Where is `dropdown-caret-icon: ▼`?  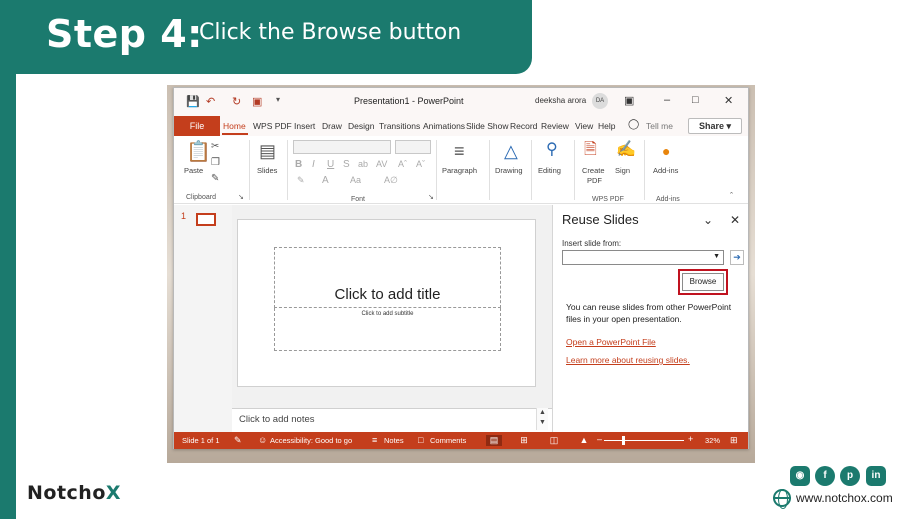
dropdown-caret-icon: ▼ is located at coordinates (716, 256).